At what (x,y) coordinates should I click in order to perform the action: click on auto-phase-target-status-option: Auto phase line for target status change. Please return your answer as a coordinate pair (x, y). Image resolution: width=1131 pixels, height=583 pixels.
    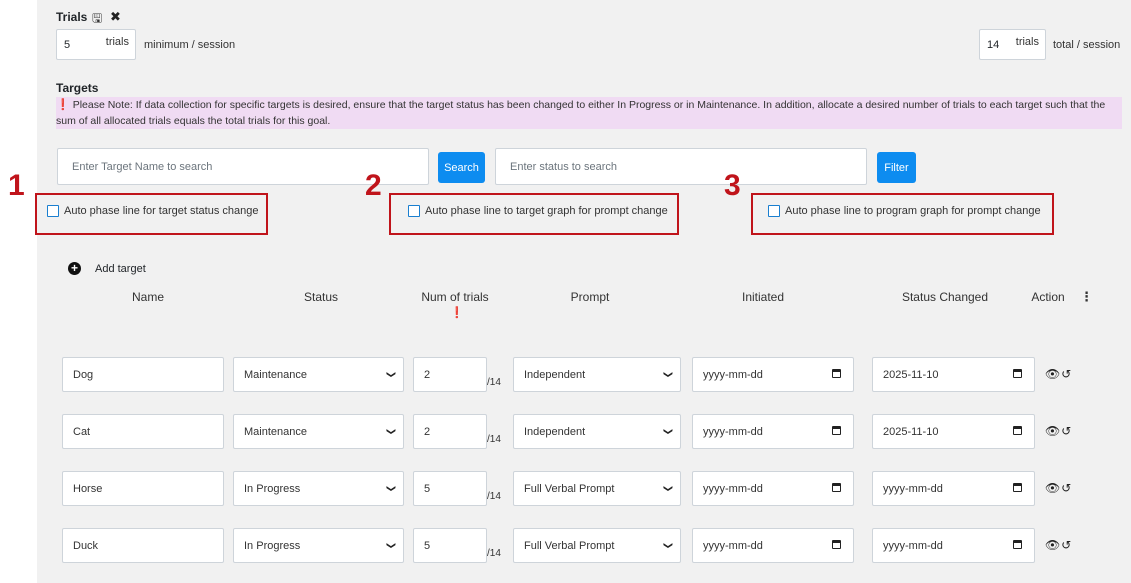
    Looking at the image, I should click on (152, 211).